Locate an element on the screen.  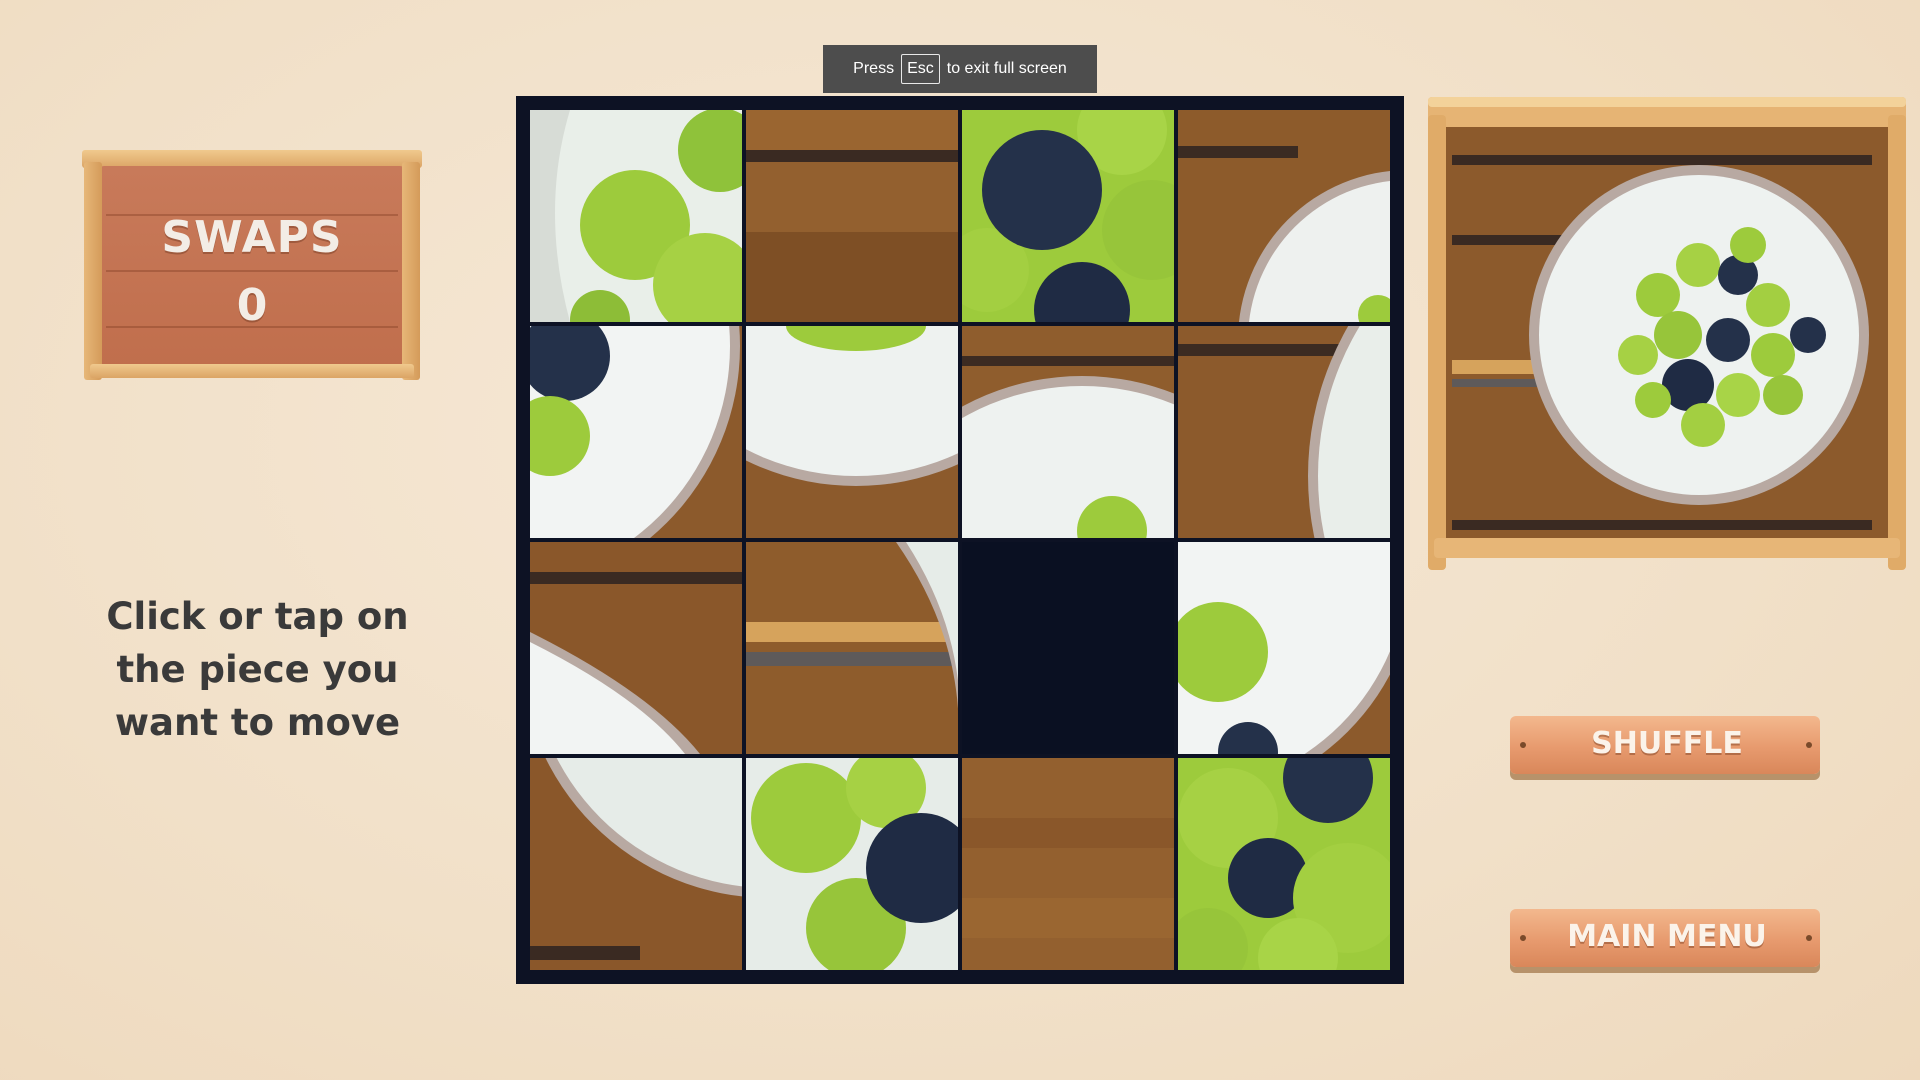
main-menu-button: MAIN MENU is located at coordinates (1667, 940).